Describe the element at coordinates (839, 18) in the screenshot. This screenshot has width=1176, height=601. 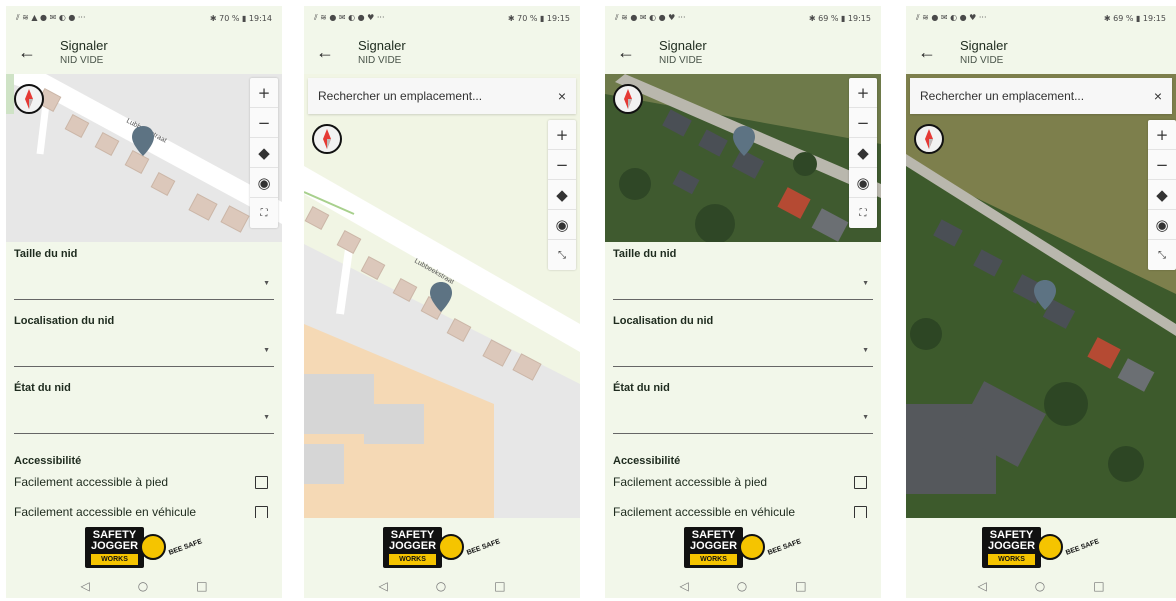
I see `status-battery-time: ✱ 69 % ▮ 19:15` at that location.